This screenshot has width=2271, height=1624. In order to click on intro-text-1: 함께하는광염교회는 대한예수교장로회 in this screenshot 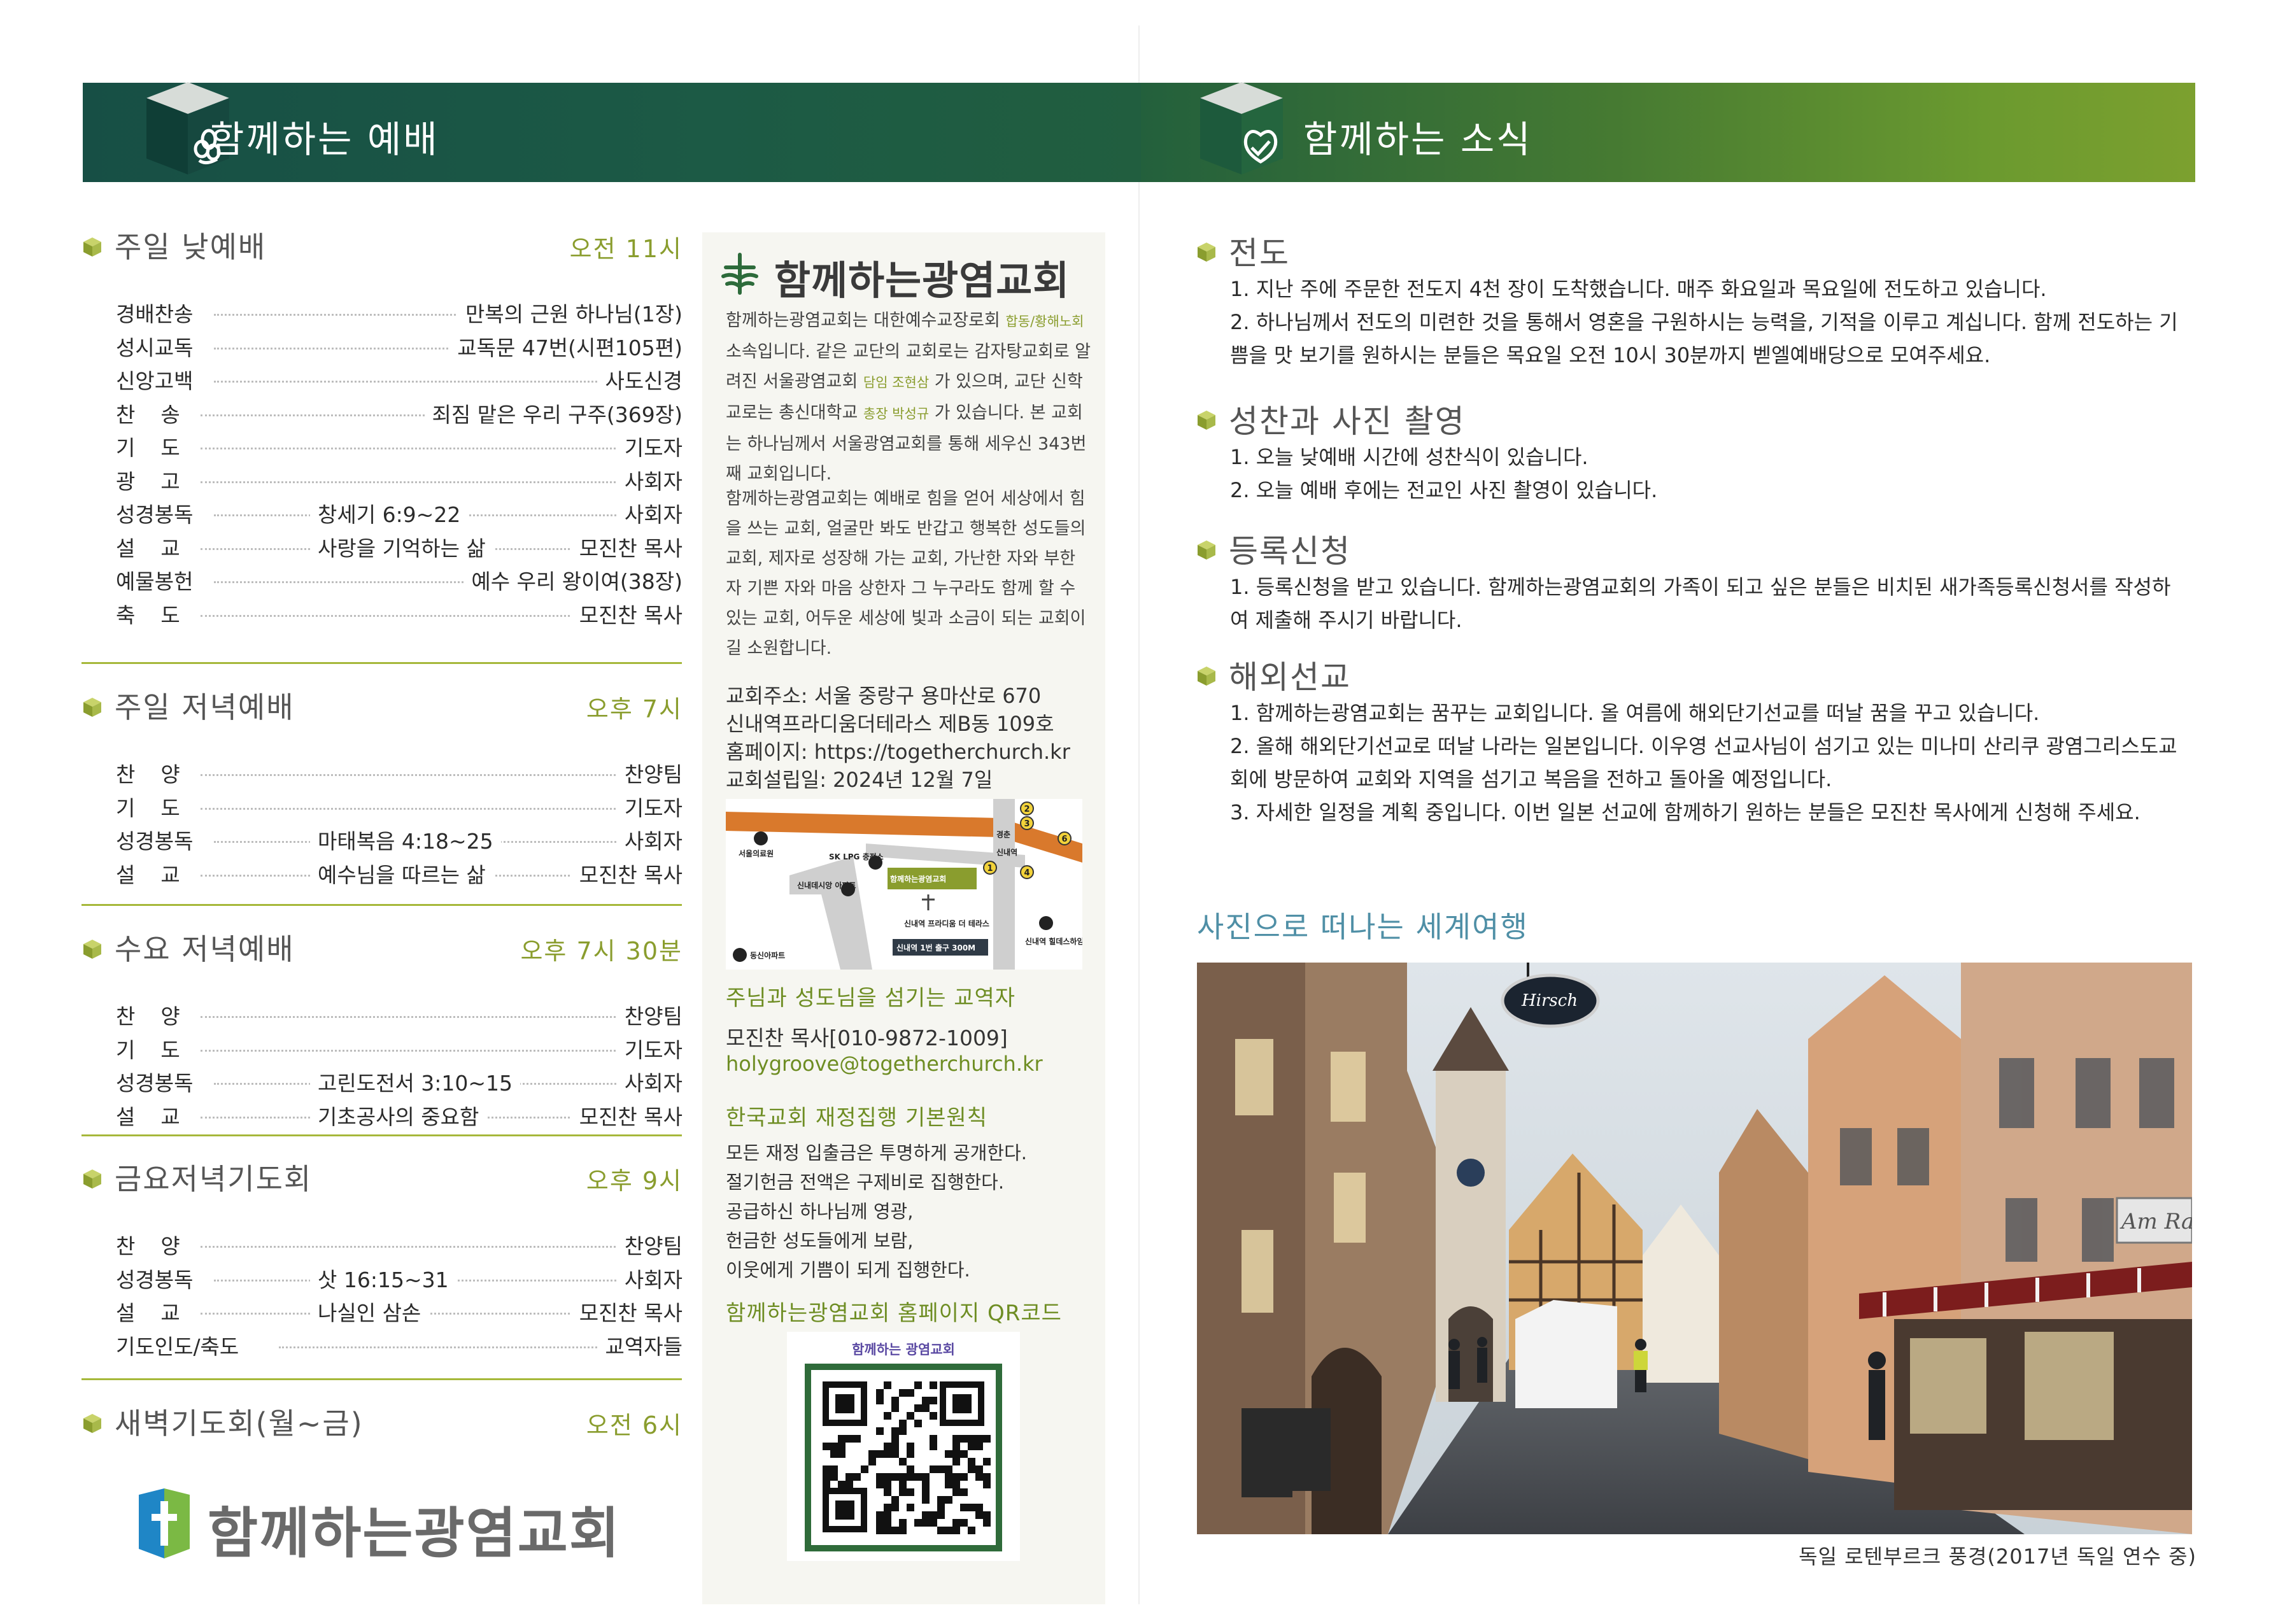, I will do `click(866, 320)`.